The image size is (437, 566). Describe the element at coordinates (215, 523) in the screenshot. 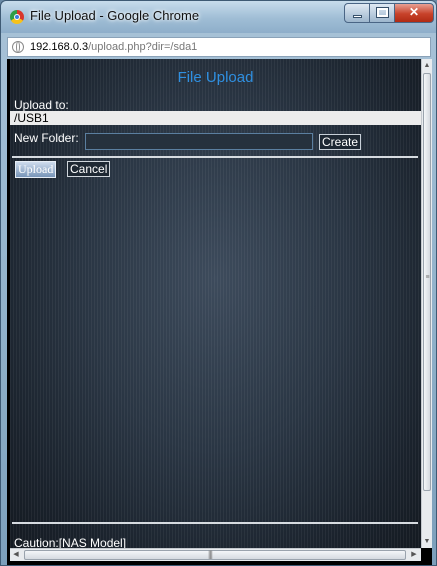

I see `footer-divider` at that location.